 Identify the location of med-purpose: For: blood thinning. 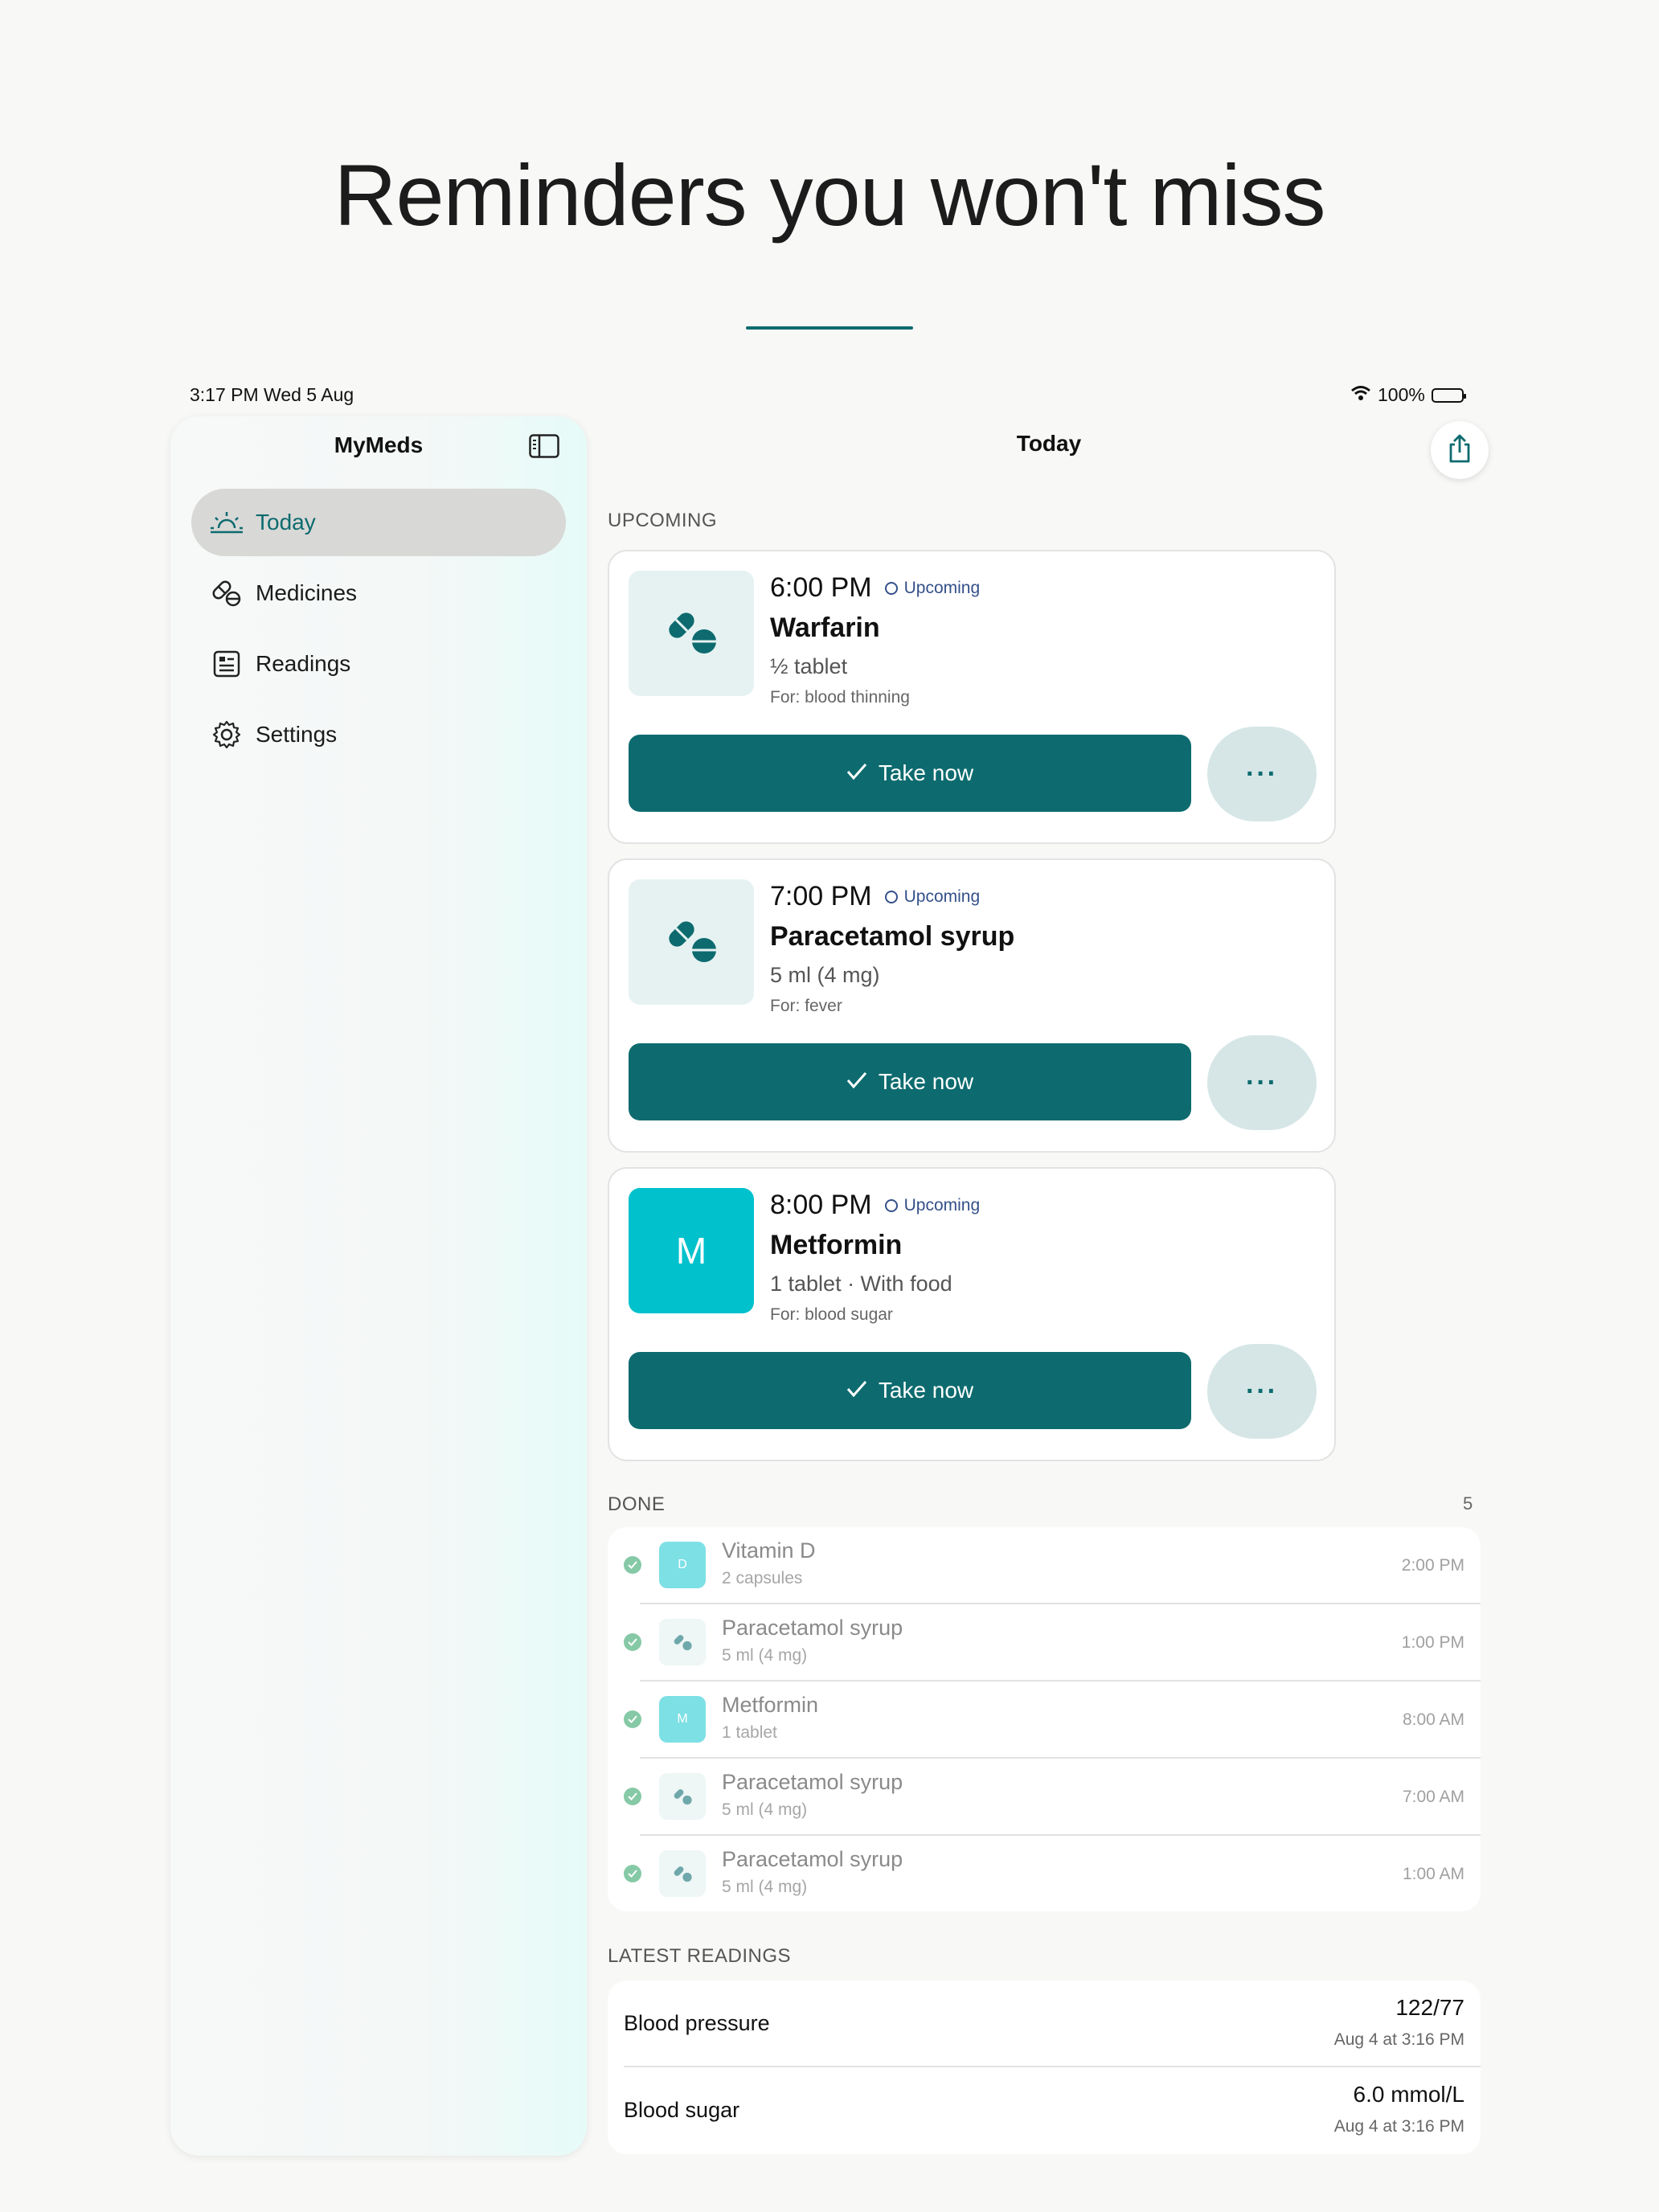
(840, 697).